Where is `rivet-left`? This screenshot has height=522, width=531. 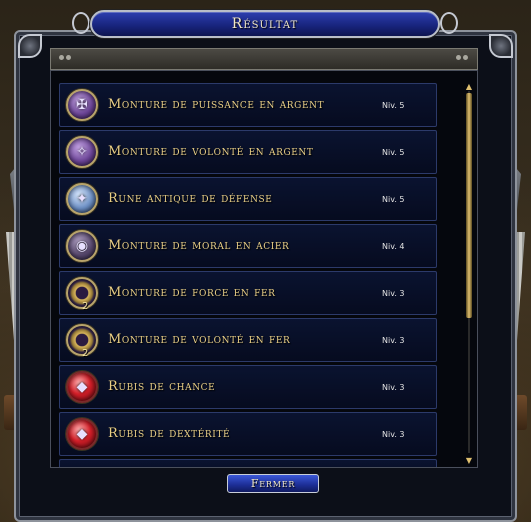
rivet-left is located at coordinates (61, 57).